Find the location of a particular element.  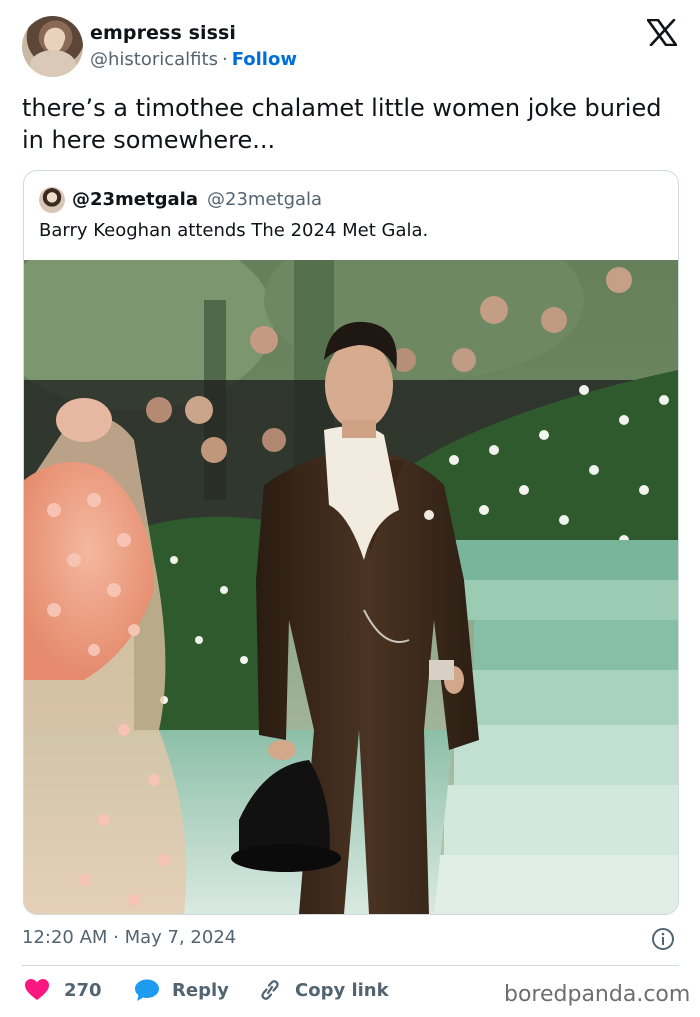

avatar-face is located at coordinates (54, 40).